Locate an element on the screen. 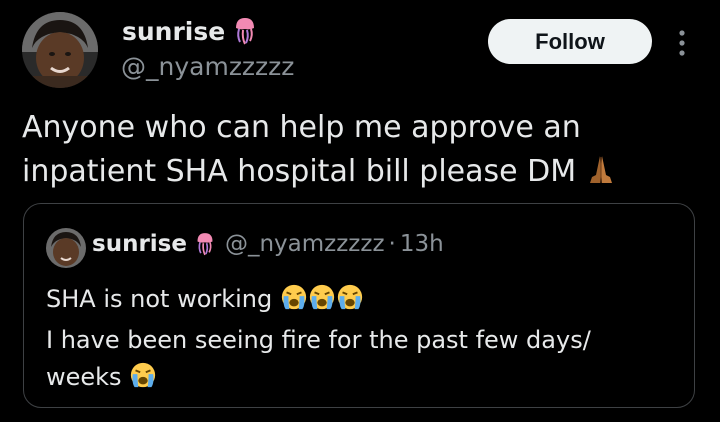 The image size is (720, 422). quoted-avatar is located at coordinates (66, 248).